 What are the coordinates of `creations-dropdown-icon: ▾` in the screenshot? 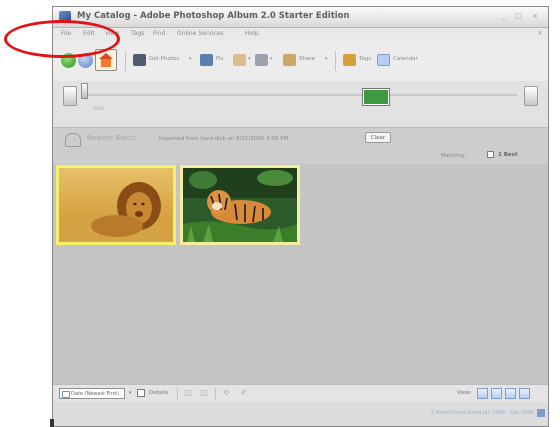 It's located at (249, 59).